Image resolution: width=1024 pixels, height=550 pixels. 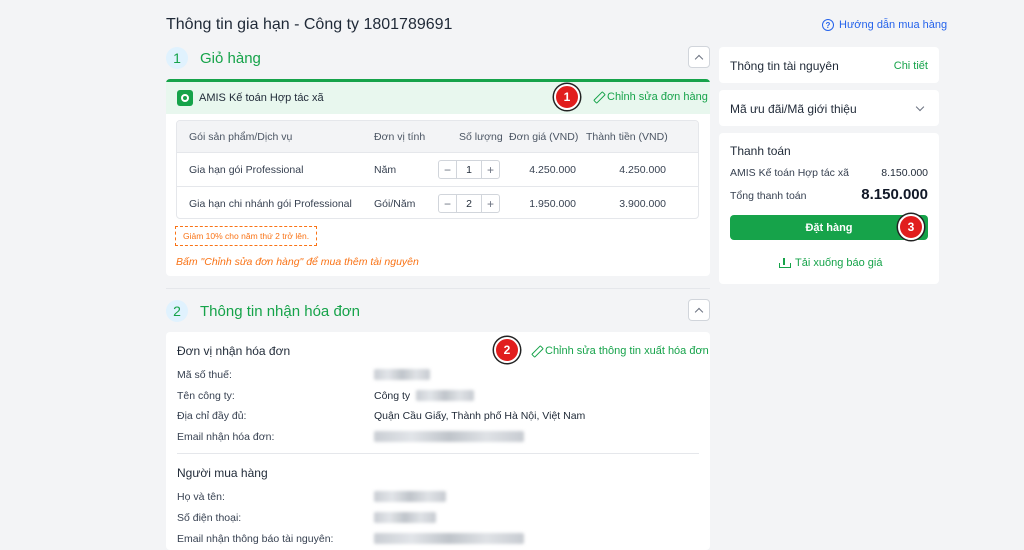 I want to click on callout-badge-2: 2, so click(x=507, y=350).